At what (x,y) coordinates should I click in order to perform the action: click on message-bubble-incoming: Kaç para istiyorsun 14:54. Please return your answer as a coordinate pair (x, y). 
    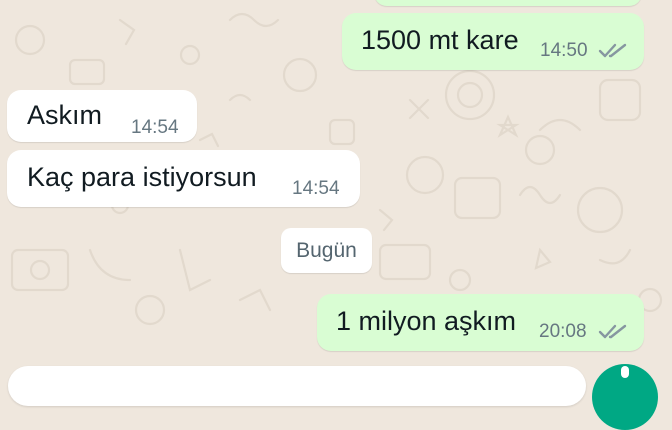
    Looking at the image, I should click on (183, 178).